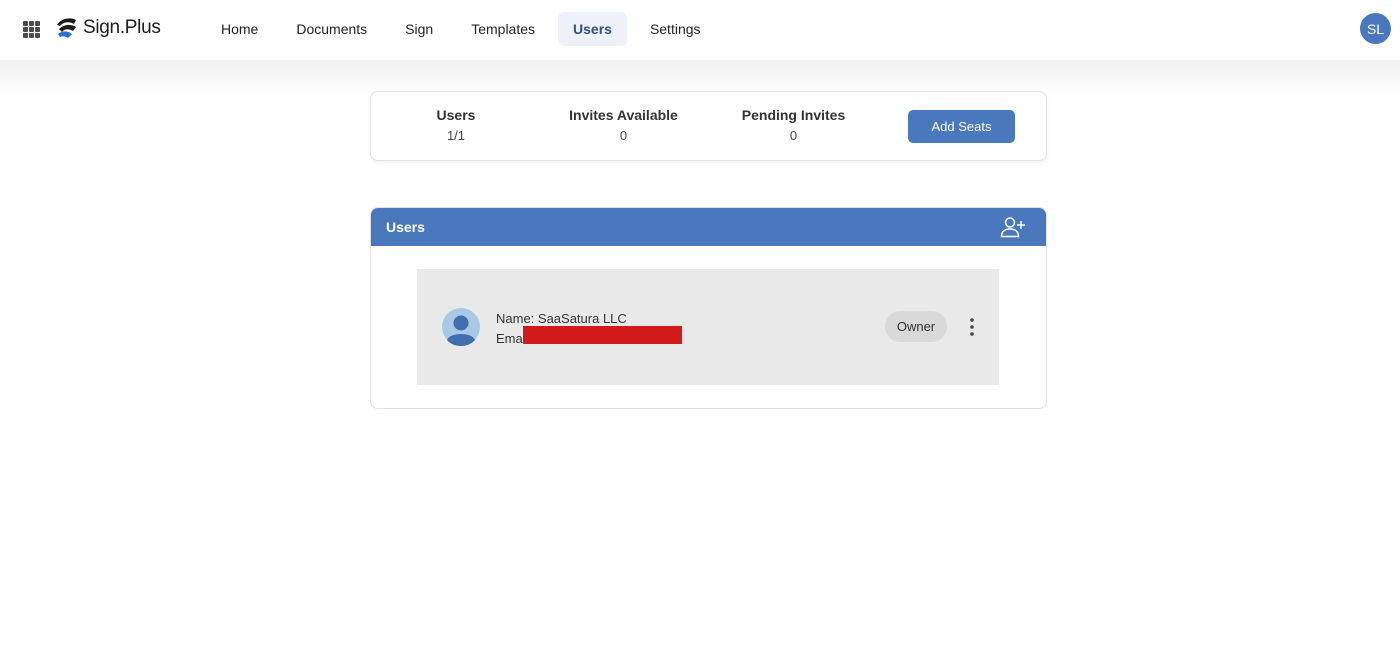 The image size is (1400, 662). What do you see at coordinates (509, 338) in the screenshot?
I see `user-email-label: Ema` at bounding box center [509, 338].